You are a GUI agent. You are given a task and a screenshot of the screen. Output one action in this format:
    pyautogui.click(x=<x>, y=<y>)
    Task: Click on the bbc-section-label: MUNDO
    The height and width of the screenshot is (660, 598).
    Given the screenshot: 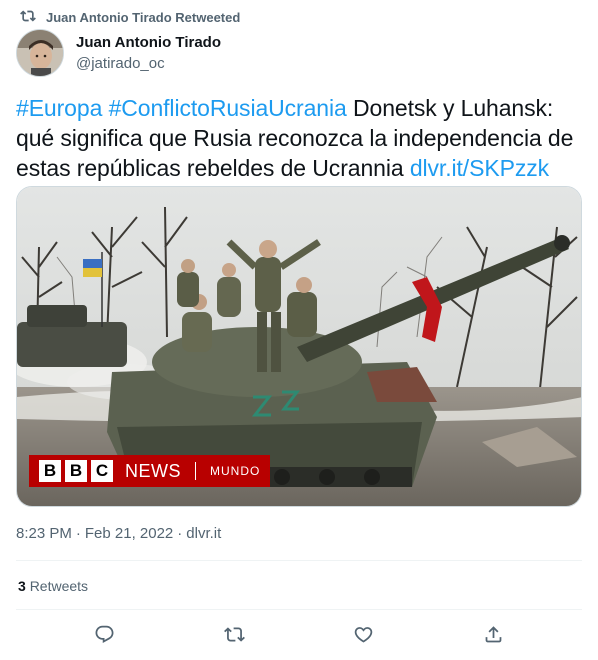 What is the action you would take?
    pyautogui.click(x=235, y=471)
    